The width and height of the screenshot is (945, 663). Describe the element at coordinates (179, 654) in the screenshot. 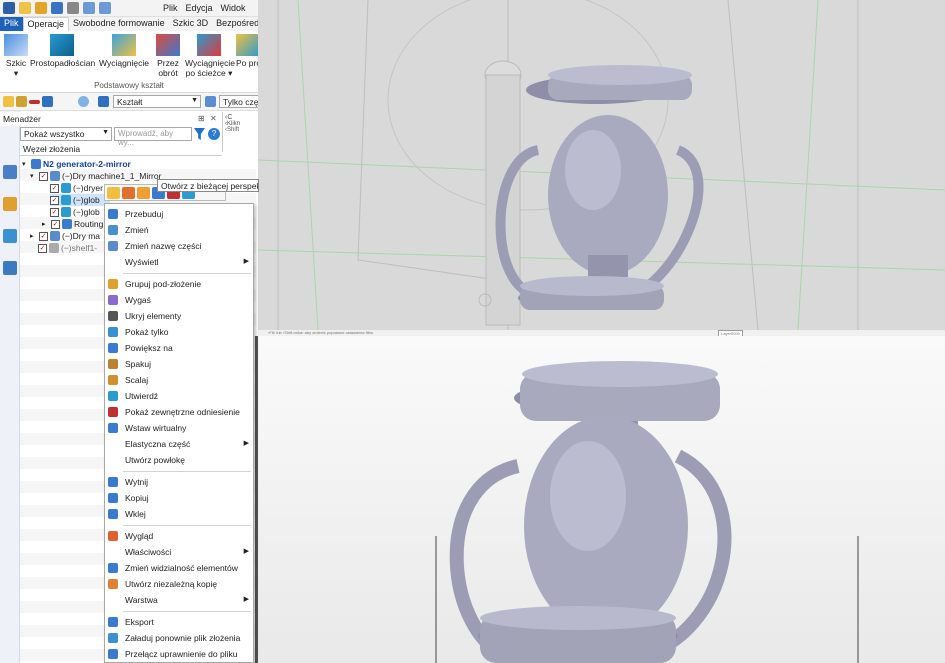

I see `menu-item-przelacz-uprawnienie: Przełącz uprawnienie do pliku` at that location.